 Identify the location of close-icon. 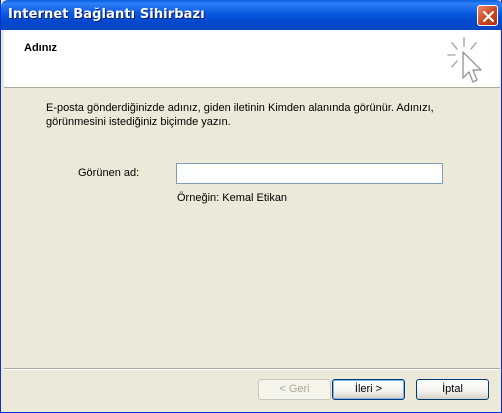
(488, 16).